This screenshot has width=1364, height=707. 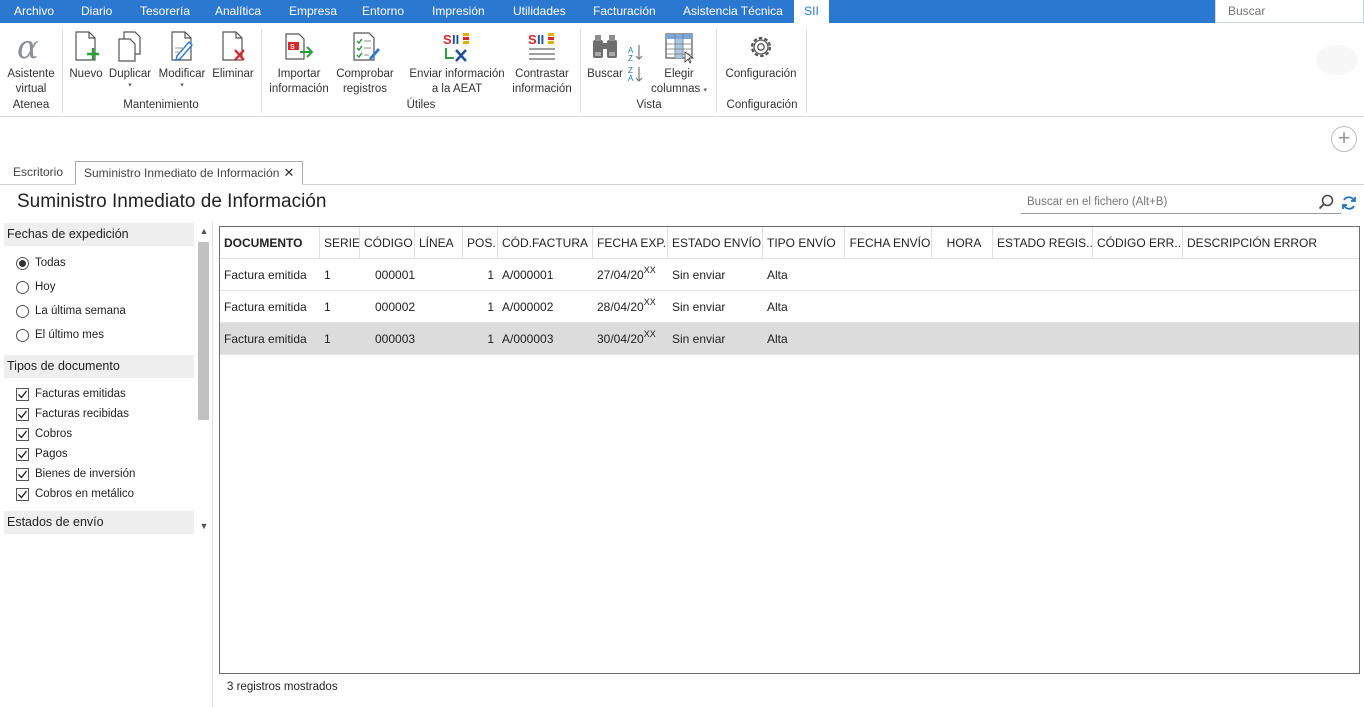 I want to click on column-tipo-envio: TIPO ENVÍO, so click(x=804, y=243).